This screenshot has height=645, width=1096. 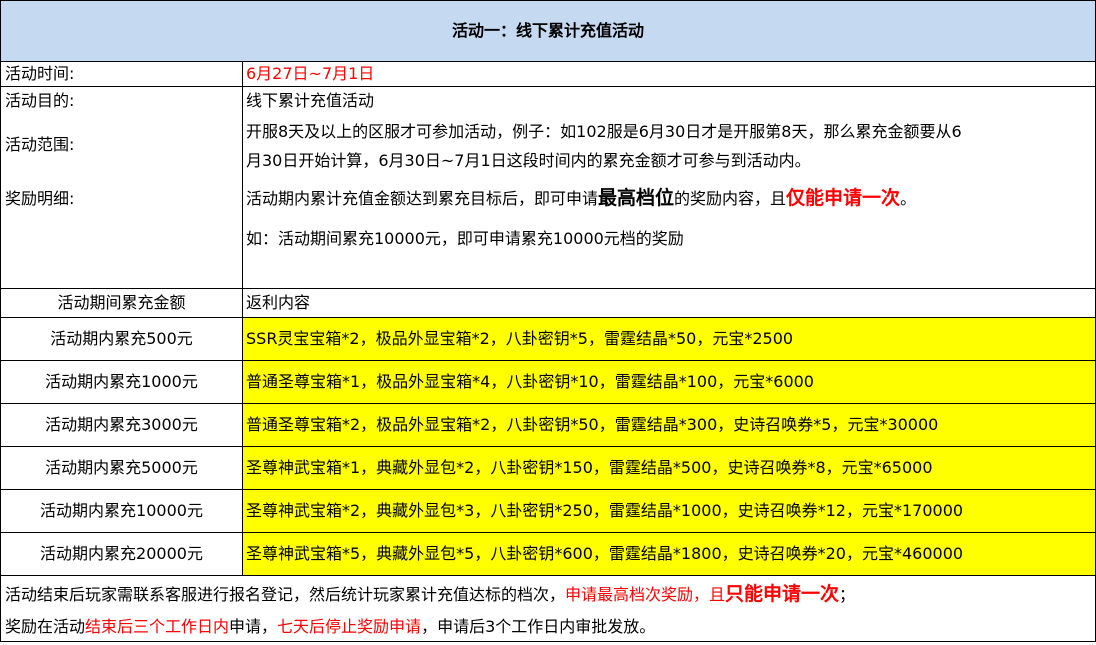 What do you see at coordinates (253, 626) in the screenshot?
I see `footer-text-f: 申请，` at bounding box center [253, 626].